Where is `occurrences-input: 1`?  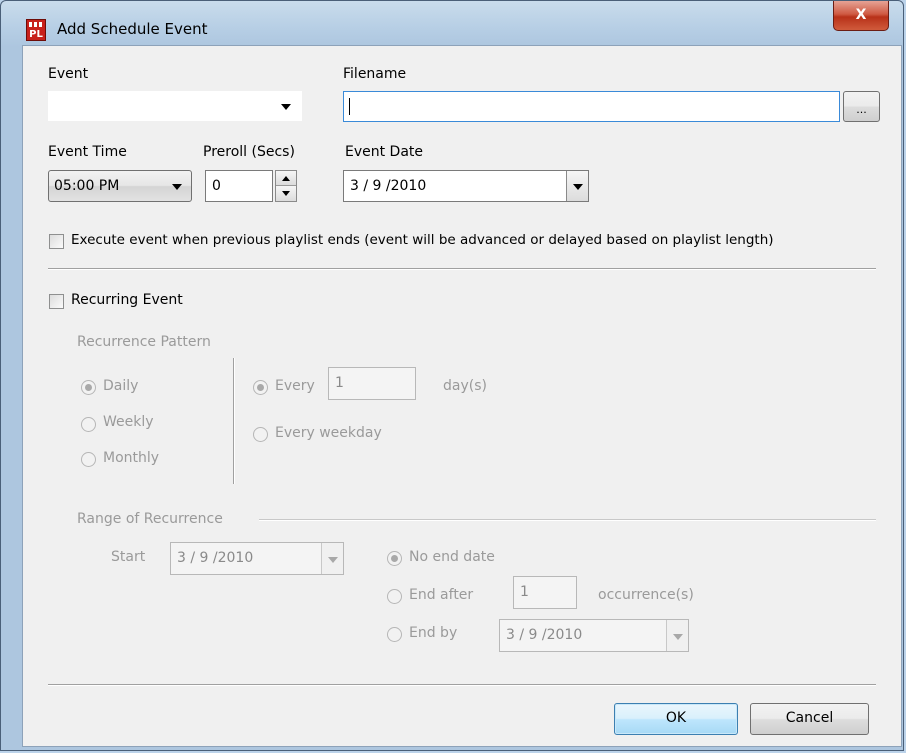 occurrences-input: 1 is located at coordinates (545, 592).